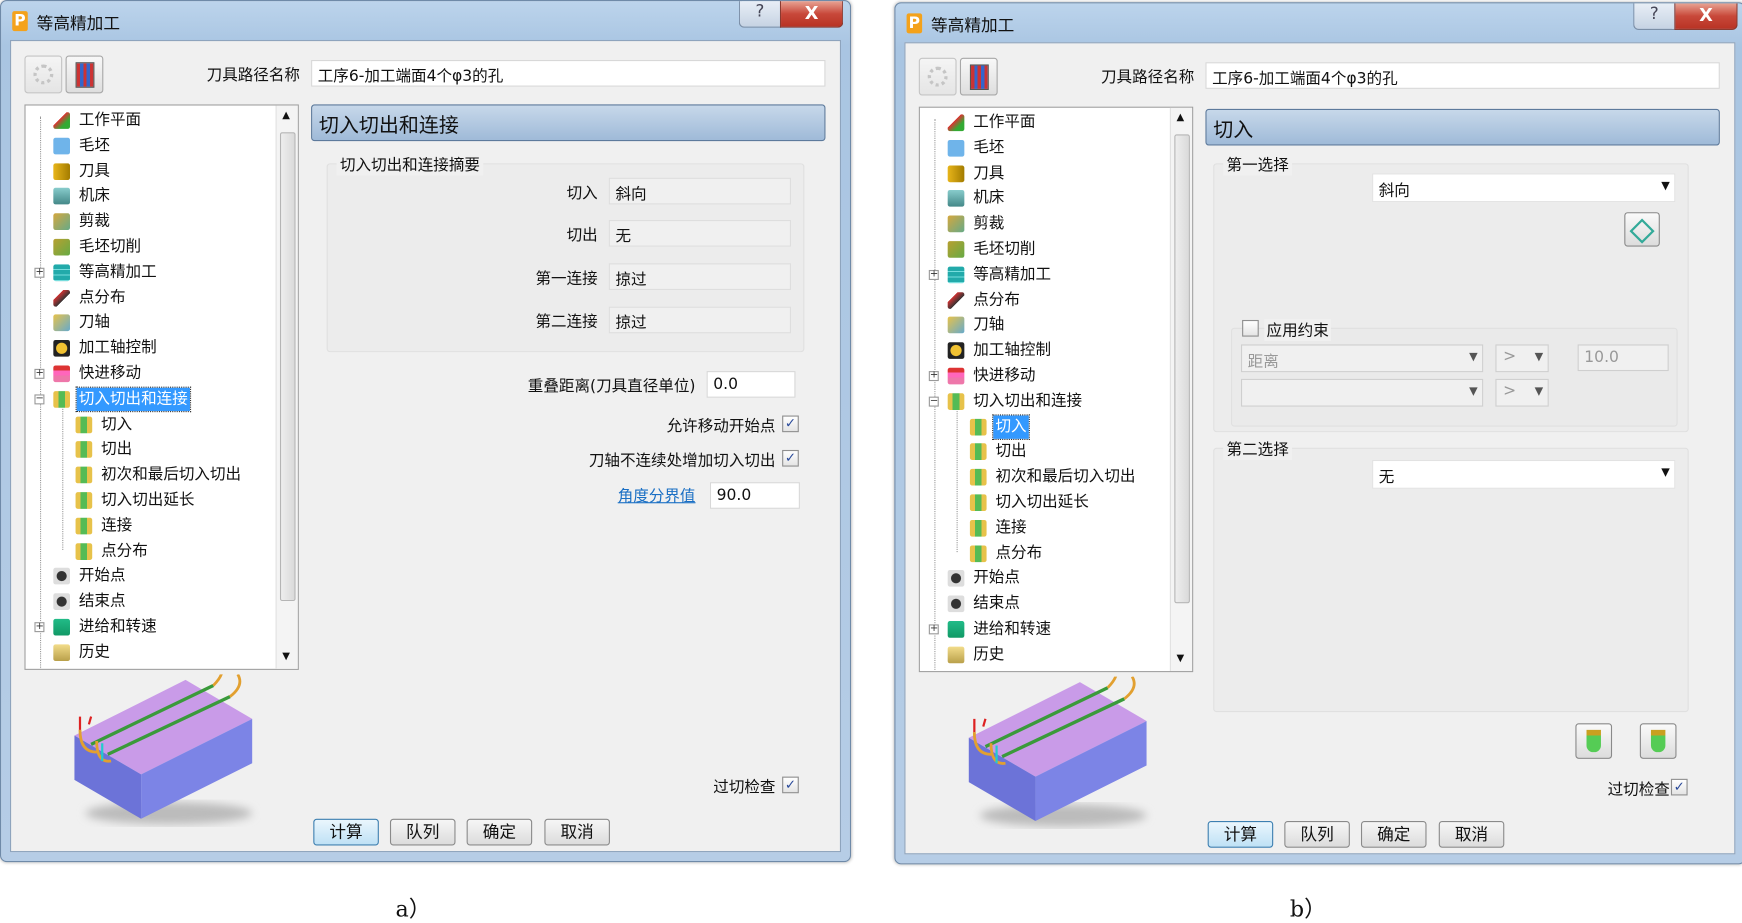  I want to click on tree-item-label: 切入, so click(1011, 426).